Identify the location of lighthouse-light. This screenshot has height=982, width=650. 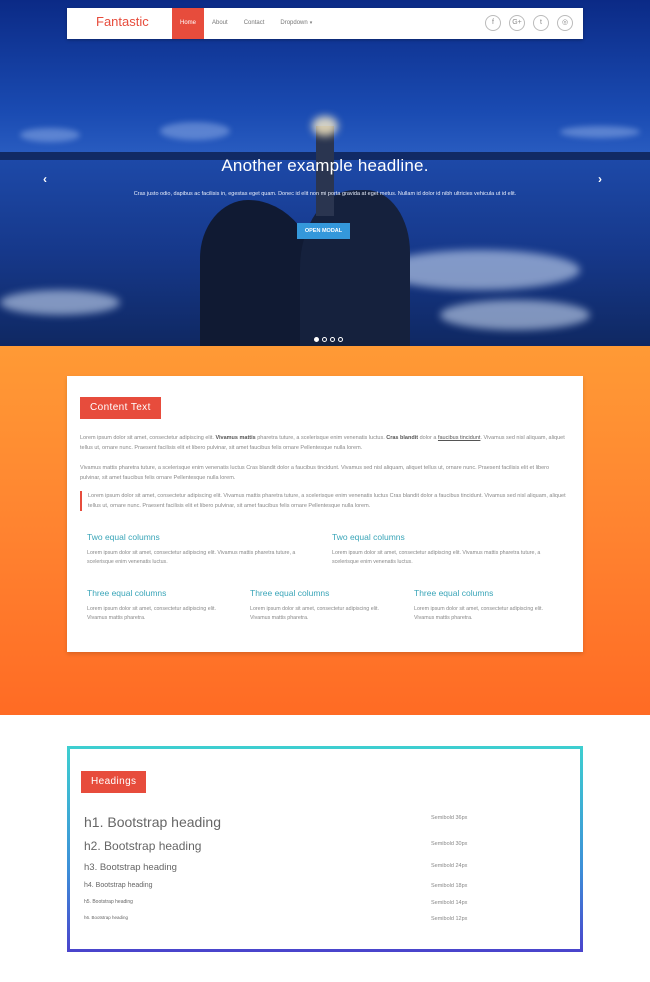
(325, 126).